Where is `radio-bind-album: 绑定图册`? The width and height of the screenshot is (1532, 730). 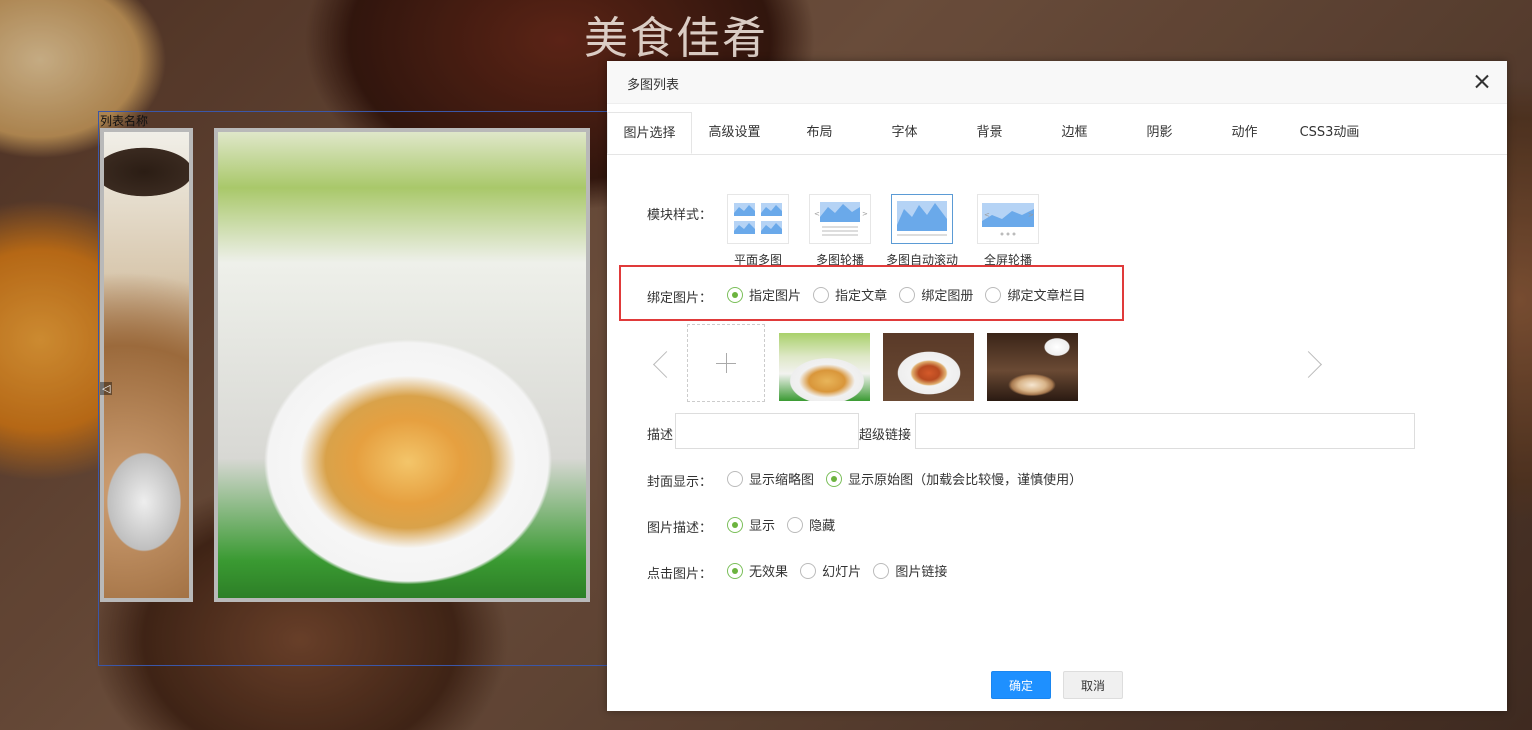 radio-bind-album: 绑定图册 is located at coordinates (936, 294).